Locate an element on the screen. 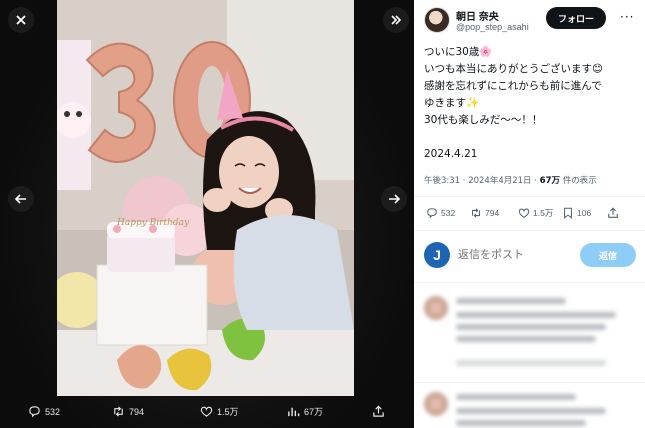 The height and width of the screenshot is (428, 645). post-line: ゆきます✨ is located at coordinates (452, 103).